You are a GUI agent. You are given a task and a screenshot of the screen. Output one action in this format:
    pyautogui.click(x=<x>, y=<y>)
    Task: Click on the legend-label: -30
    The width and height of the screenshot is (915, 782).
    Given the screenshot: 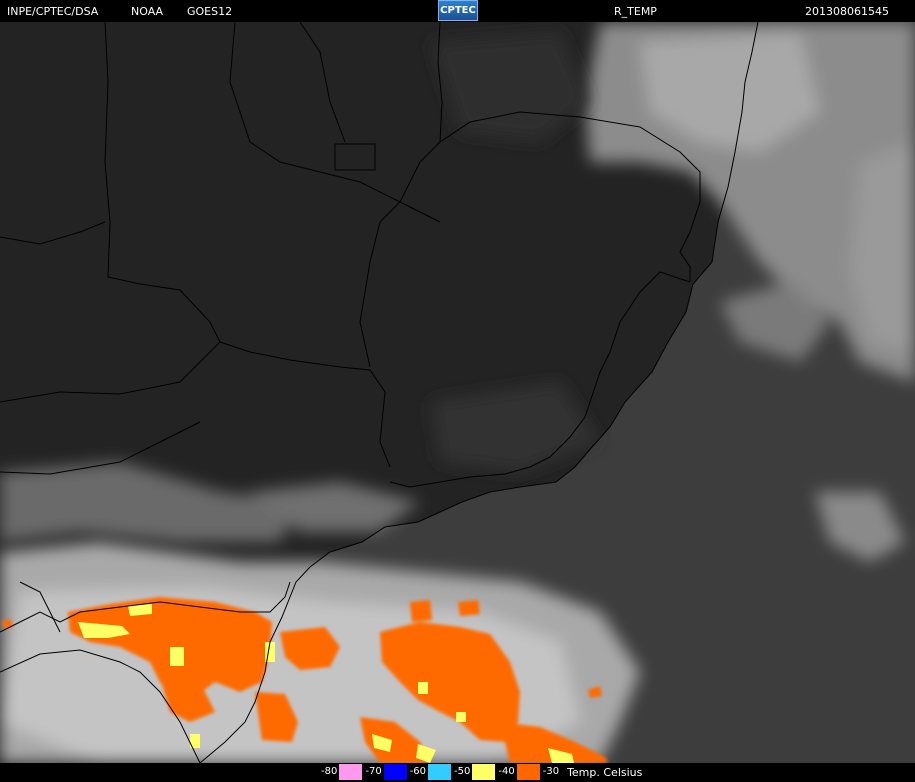 What is the action you would take?
    pyautogui.click(x=550, y=772)
    